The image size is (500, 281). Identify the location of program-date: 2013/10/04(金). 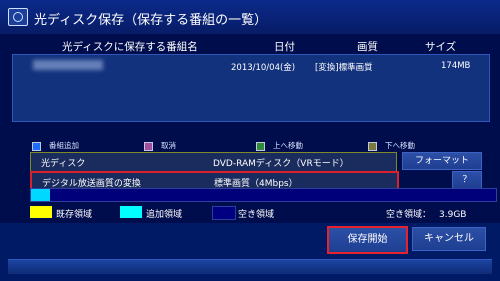
(263, 68).